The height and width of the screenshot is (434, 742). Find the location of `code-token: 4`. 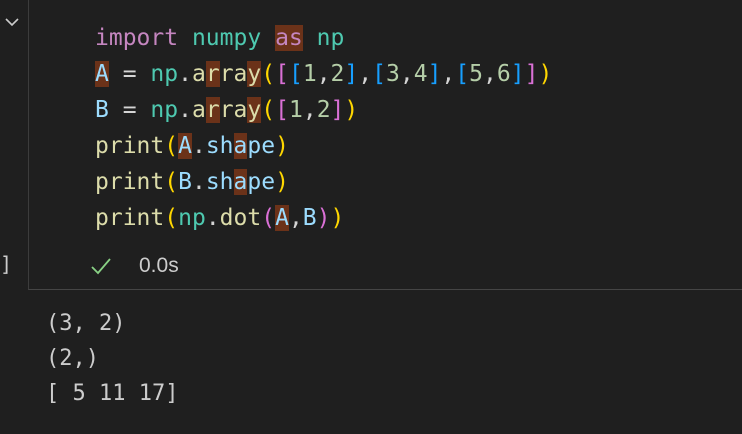

code-token: 4 is located at coordinates (420, 74).